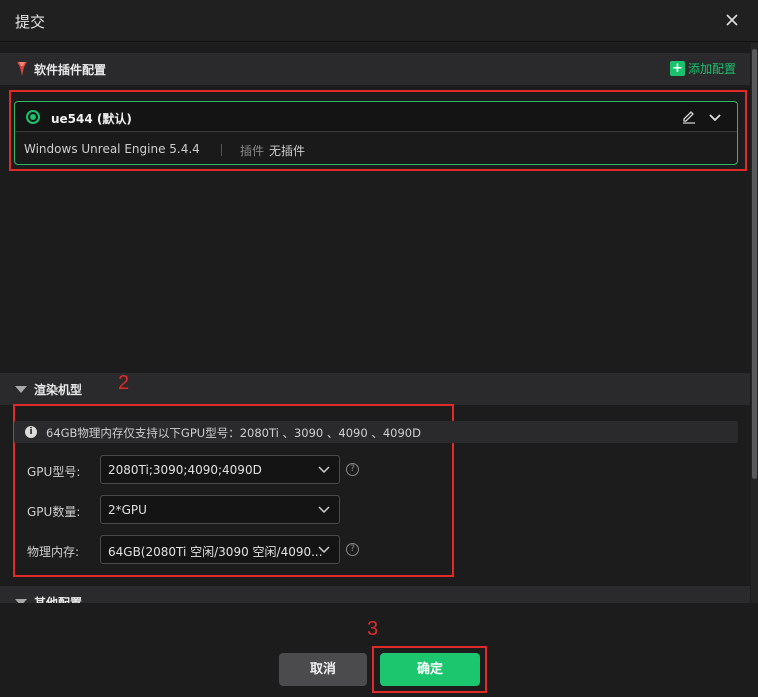 This screenshot has height=697, width=758. I want to click on radio-selected-icon, so click(33, 117).